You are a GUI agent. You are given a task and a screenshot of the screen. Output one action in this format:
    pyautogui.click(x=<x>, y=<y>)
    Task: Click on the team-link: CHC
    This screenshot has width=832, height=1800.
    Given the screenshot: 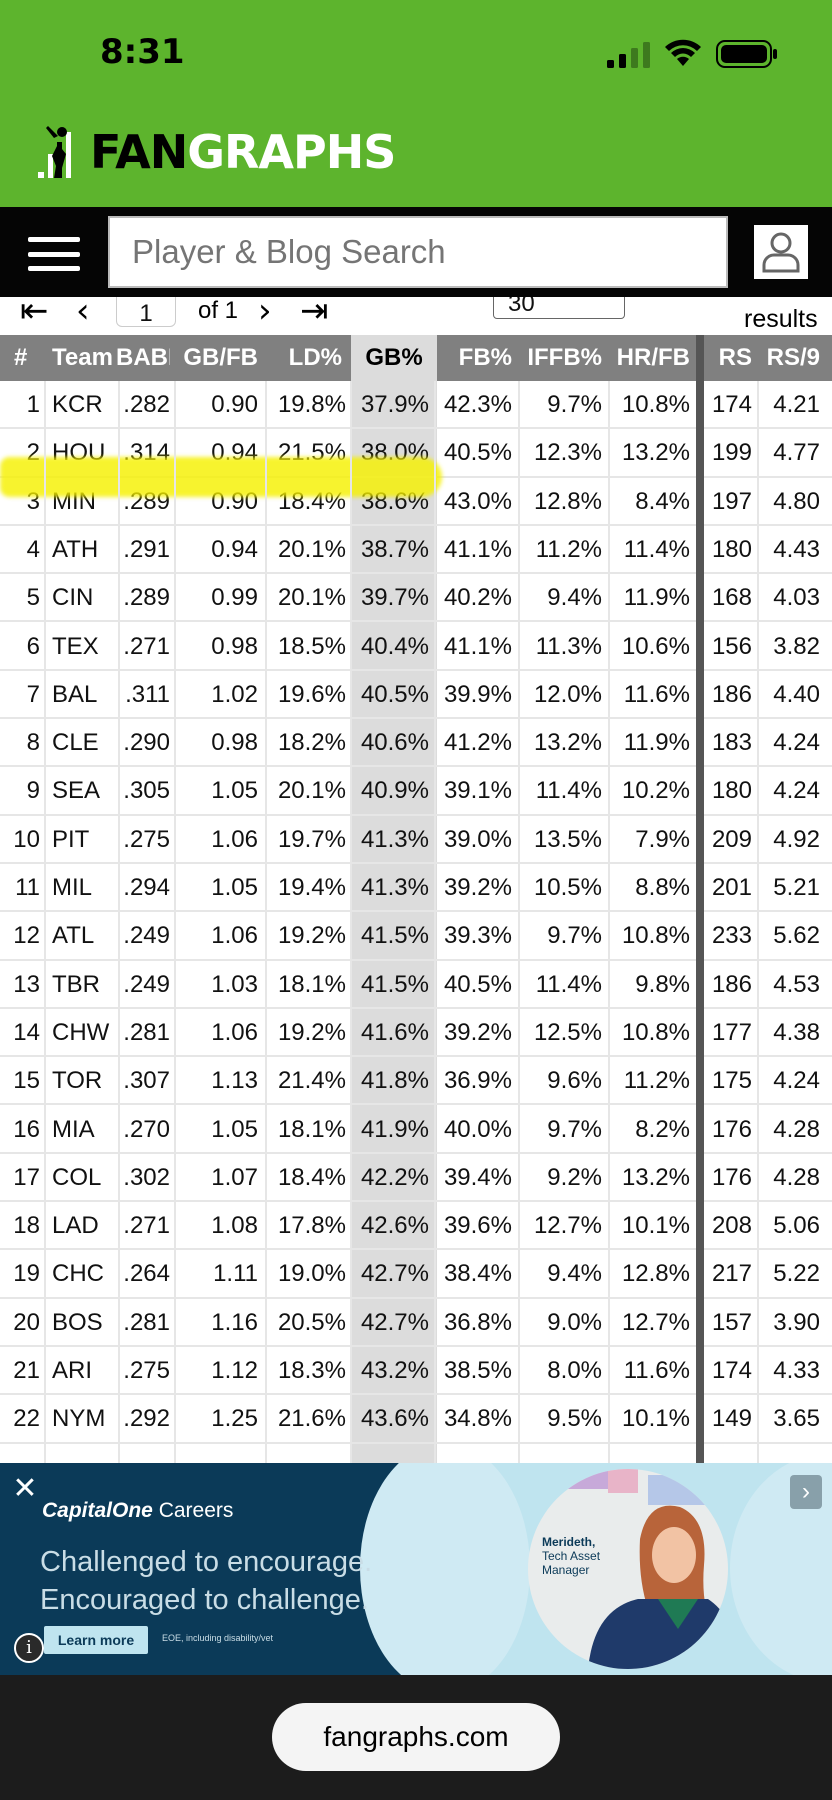 What is the action you would take?
    pyautogui.click(x=85, y=1274)
    